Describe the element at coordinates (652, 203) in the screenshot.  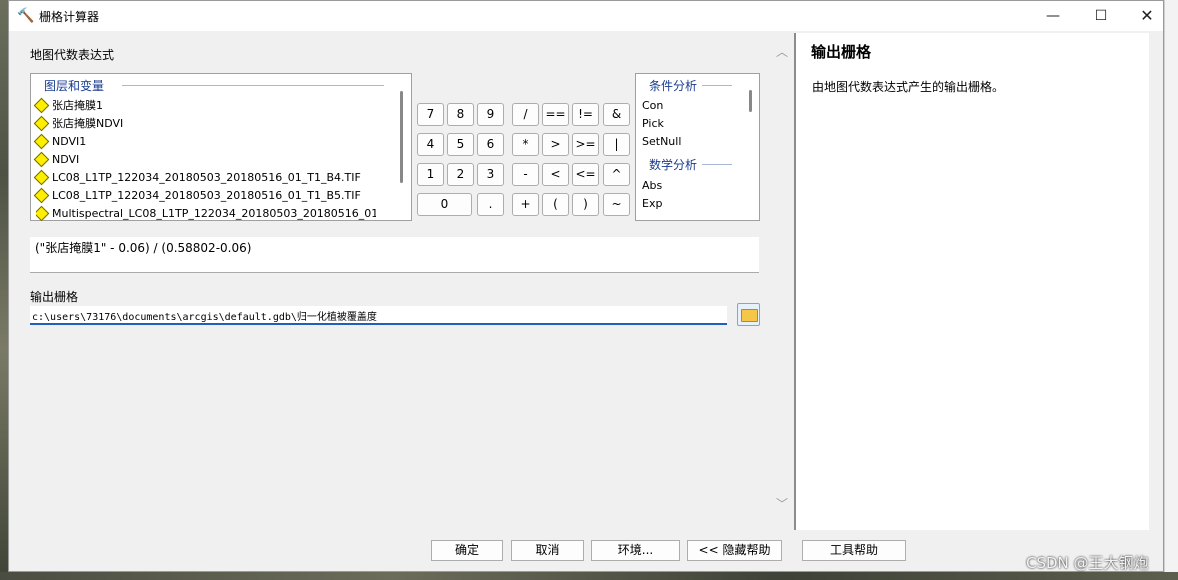
I see `function-item: Exp` at that location.